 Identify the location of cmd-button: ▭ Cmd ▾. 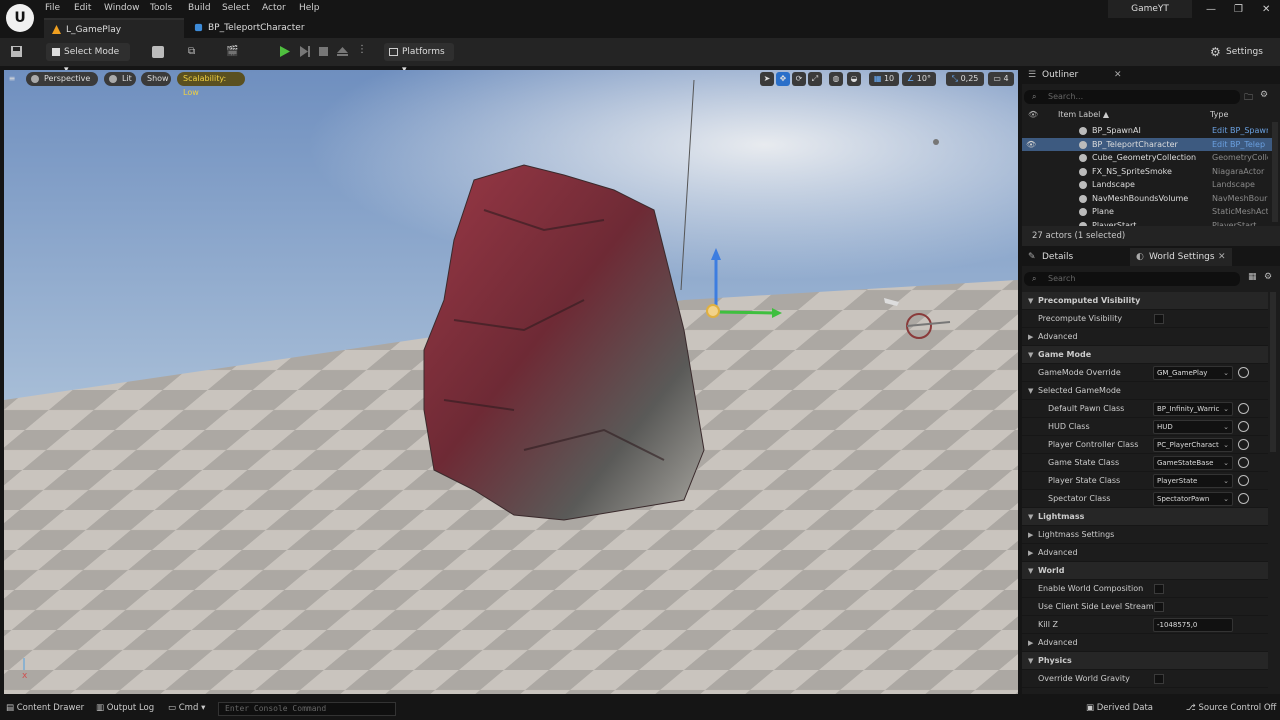
(186, 708).